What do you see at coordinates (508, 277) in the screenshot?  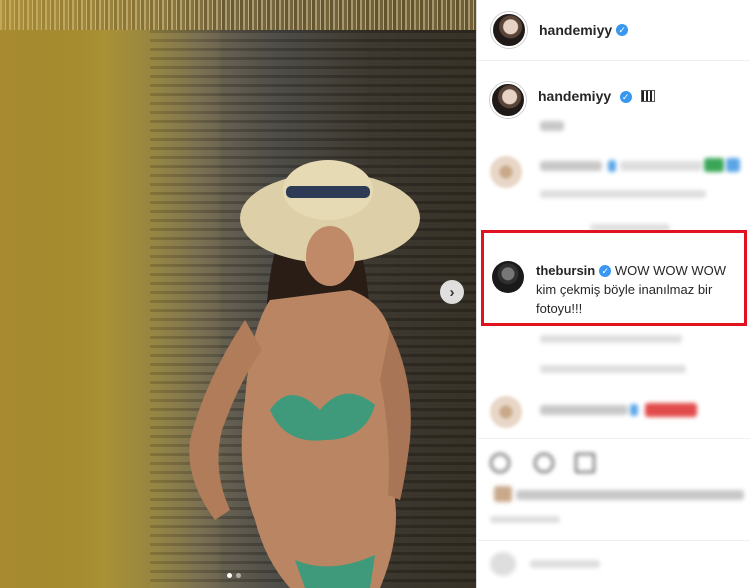 I see `comment-avatar` at bounding box center [508, 277].